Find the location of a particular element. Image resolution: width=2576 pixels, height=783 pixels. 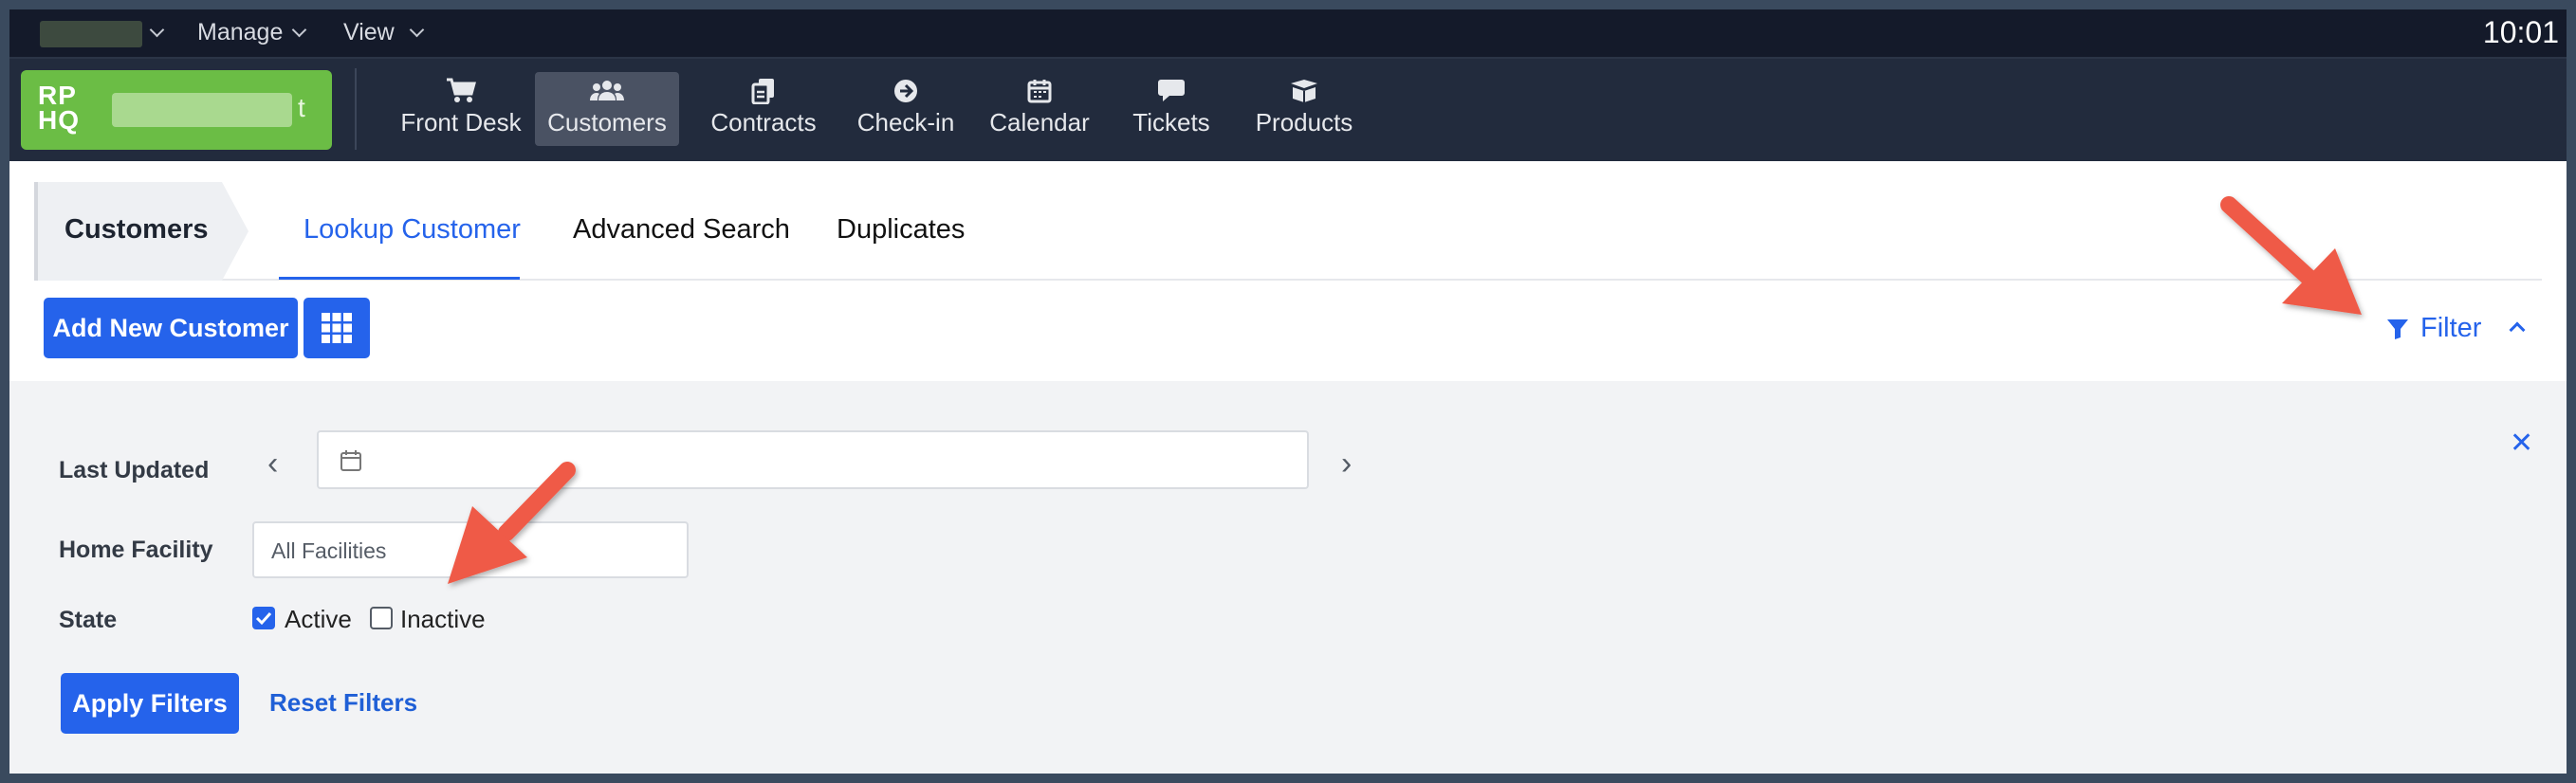

popover-caret is located at coordinates (2554, 372).